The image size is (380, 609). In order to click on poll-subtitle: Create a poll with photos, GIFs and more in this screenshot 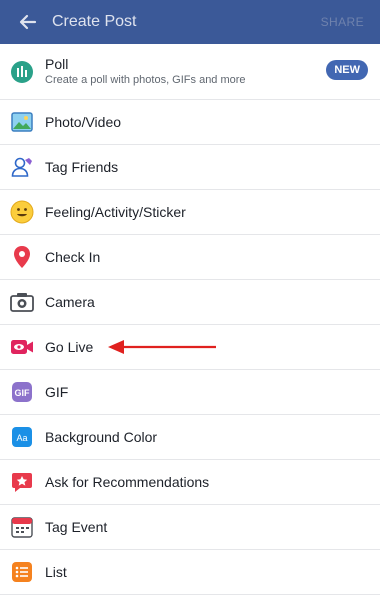, I will do `click(145, 80)`.